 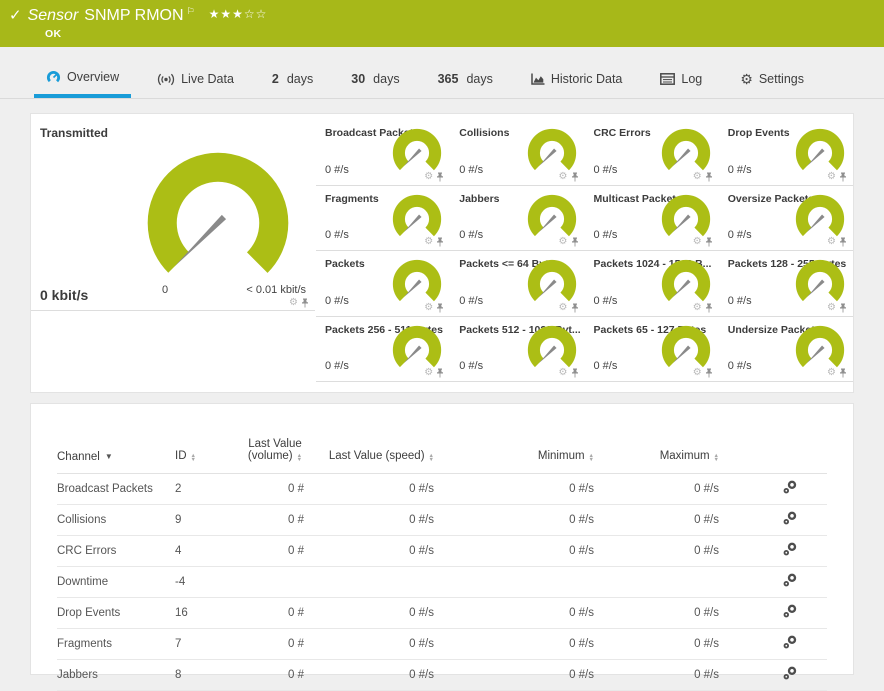 I want to click on tab-log: Log, so click(x=681, y=79).